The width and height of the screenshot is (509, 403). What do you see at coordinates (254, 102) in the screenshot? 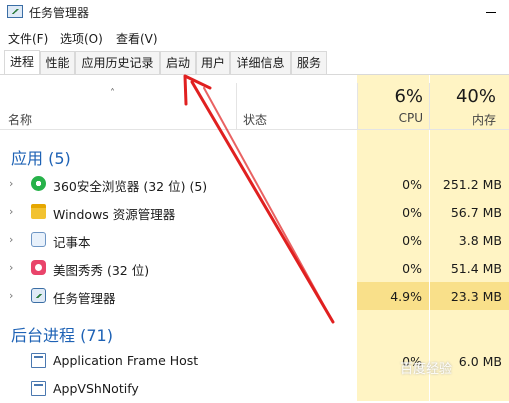
I see `column-header: ˄ 名称 状态 6% CPU 40% 内存` at bounding box center [254, 102].